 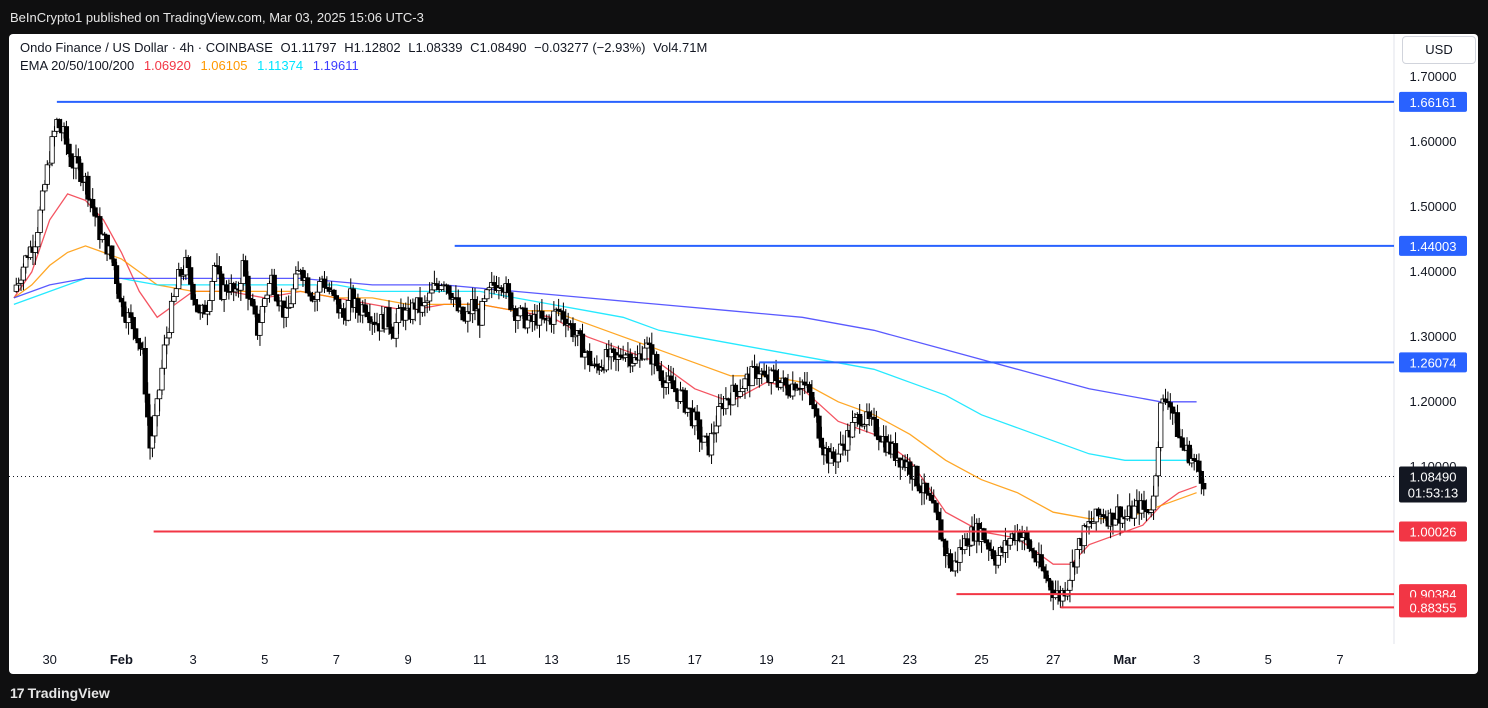 What do you see at coordinates (1433, 493) in the screenshot?
I see `countdown-label: 01:53:13` at bounding box center [1433, 493].